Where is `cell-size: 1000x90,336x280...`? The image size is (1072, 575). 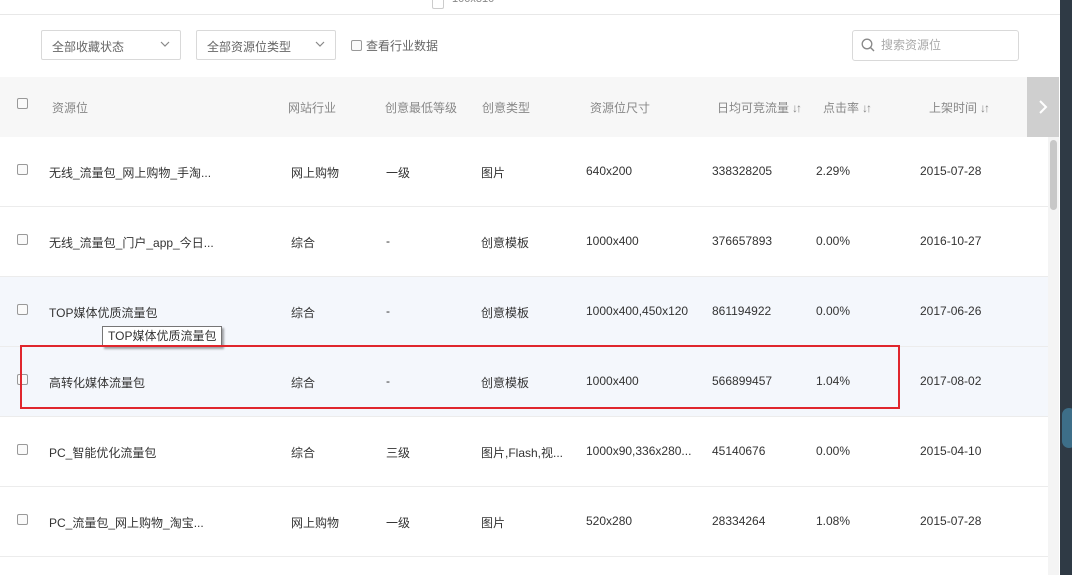
cell-size: 1000x90,336x280... is located at coordinates (639, 451).